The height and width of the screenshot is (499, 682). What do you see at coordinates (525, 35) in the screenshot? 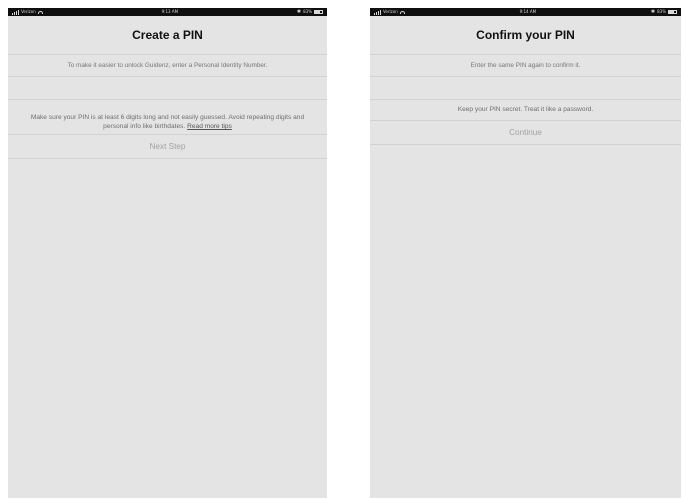
I see `page-title: Confirm your PIN` at bounding box center [525, 35].